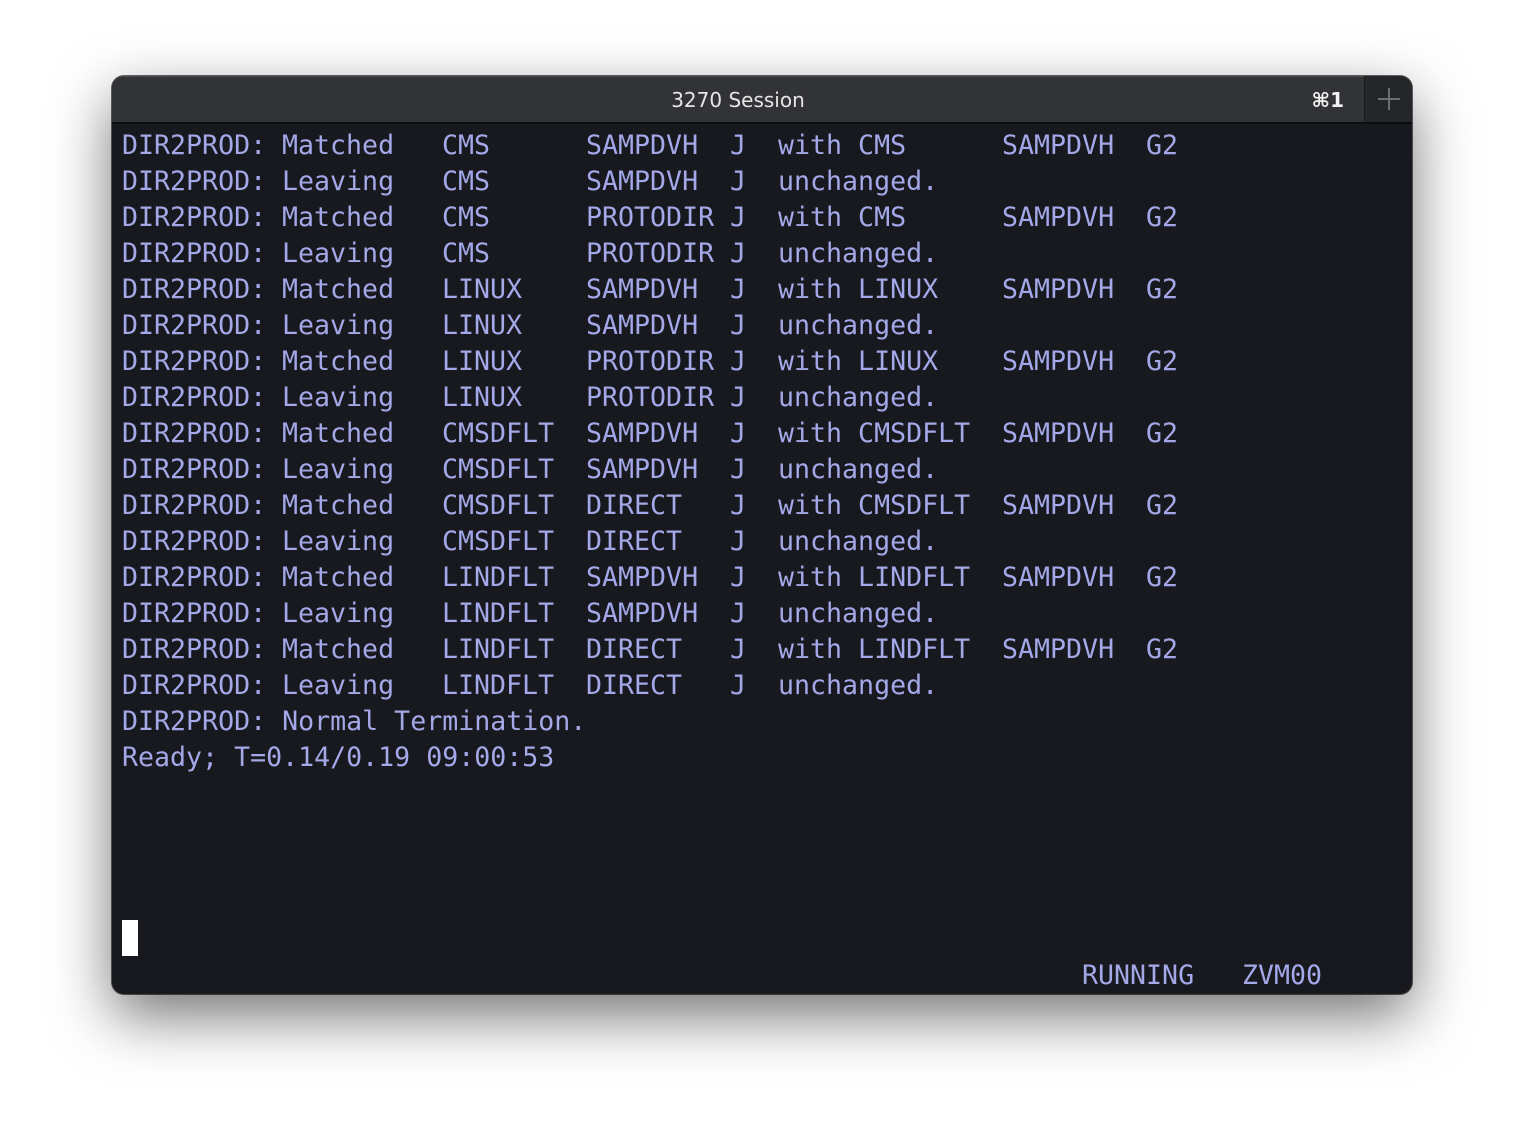 Image resolution: width=1524 pixels, height=1144 pixels. What do you see at coordinates (354, 721) in the screenshot?
I see `termination-line: DIR2PROD: Normal Termination.` at bounding box center [354, 721].